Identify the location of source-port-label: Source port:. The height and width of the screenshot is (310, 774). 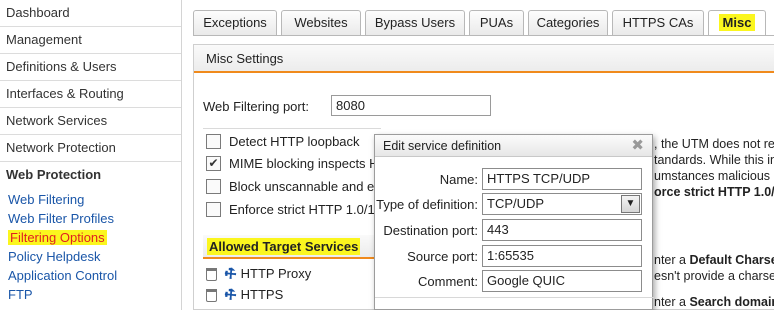
(442, 256).